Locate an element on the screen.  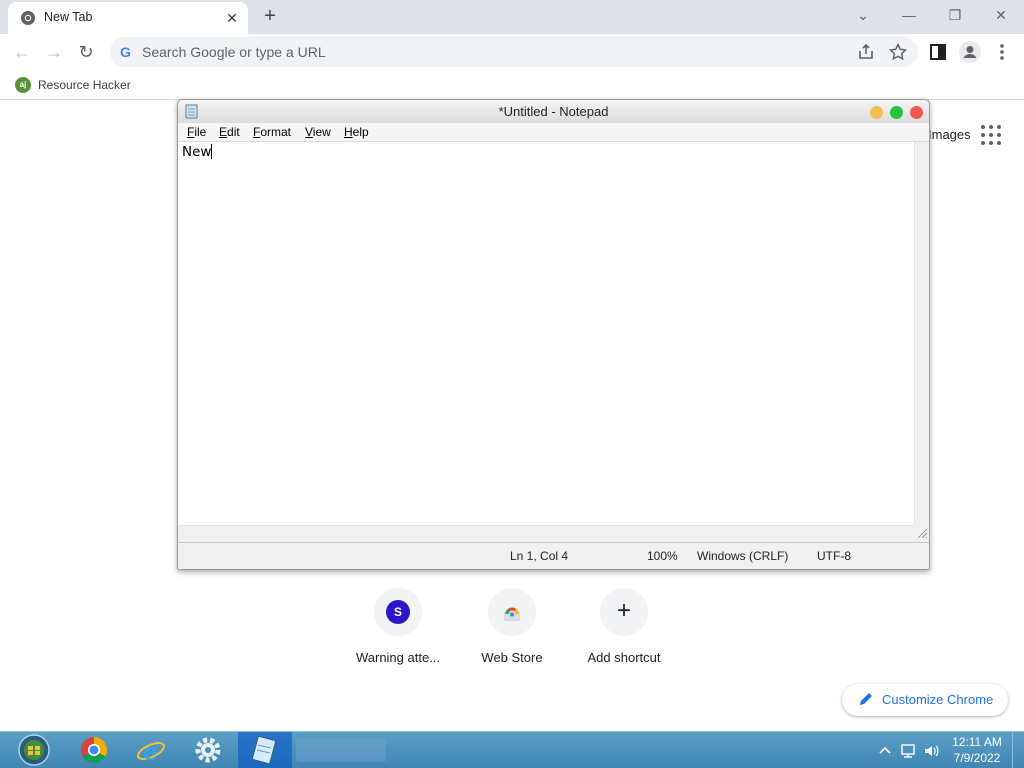
menu-format: Format is located at coordinates (272, 132).